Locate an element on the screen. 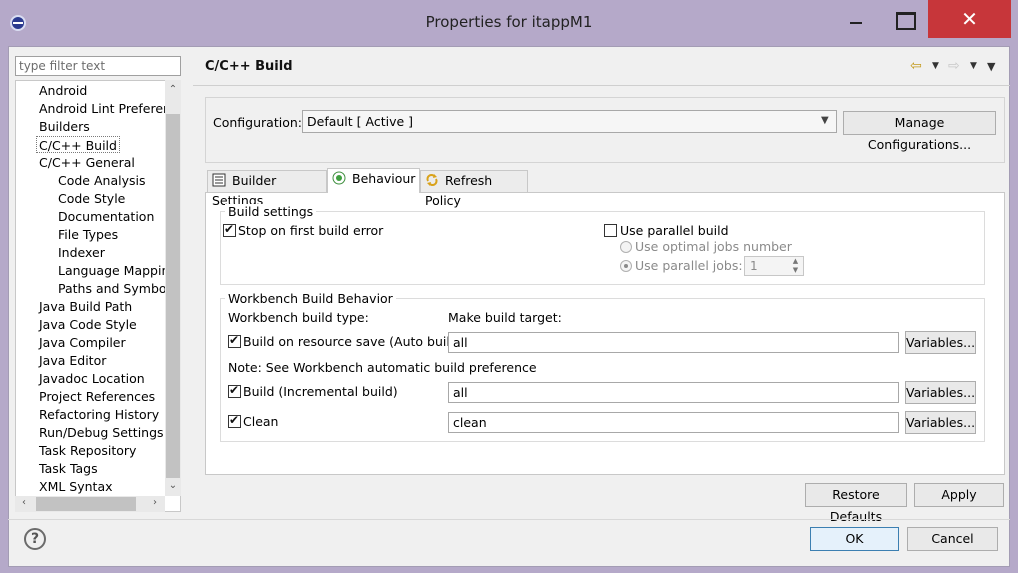 The image size is (1018, 573). configuration-label: Configuration: is located at coordinates (257, 122).